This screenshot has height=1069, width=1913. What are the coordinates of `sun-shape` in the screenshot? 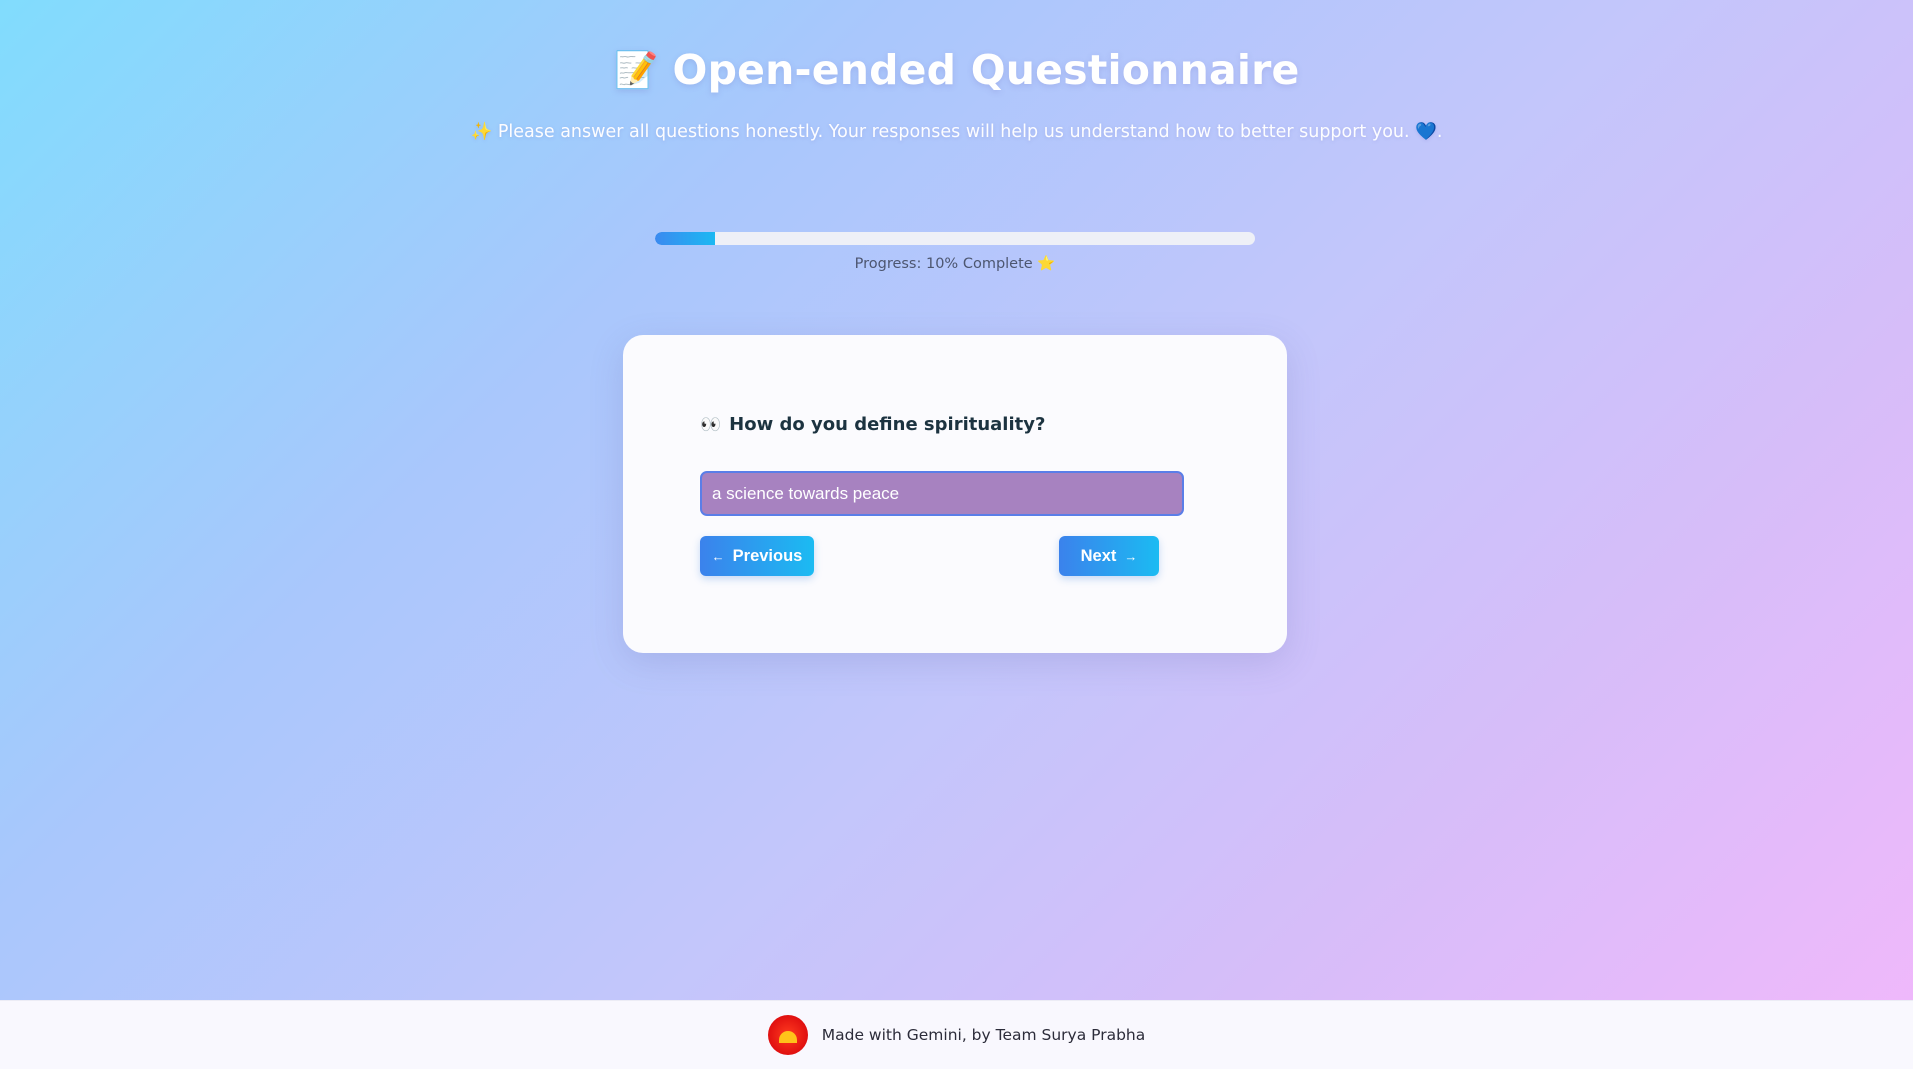 It's located at (787, 1037).